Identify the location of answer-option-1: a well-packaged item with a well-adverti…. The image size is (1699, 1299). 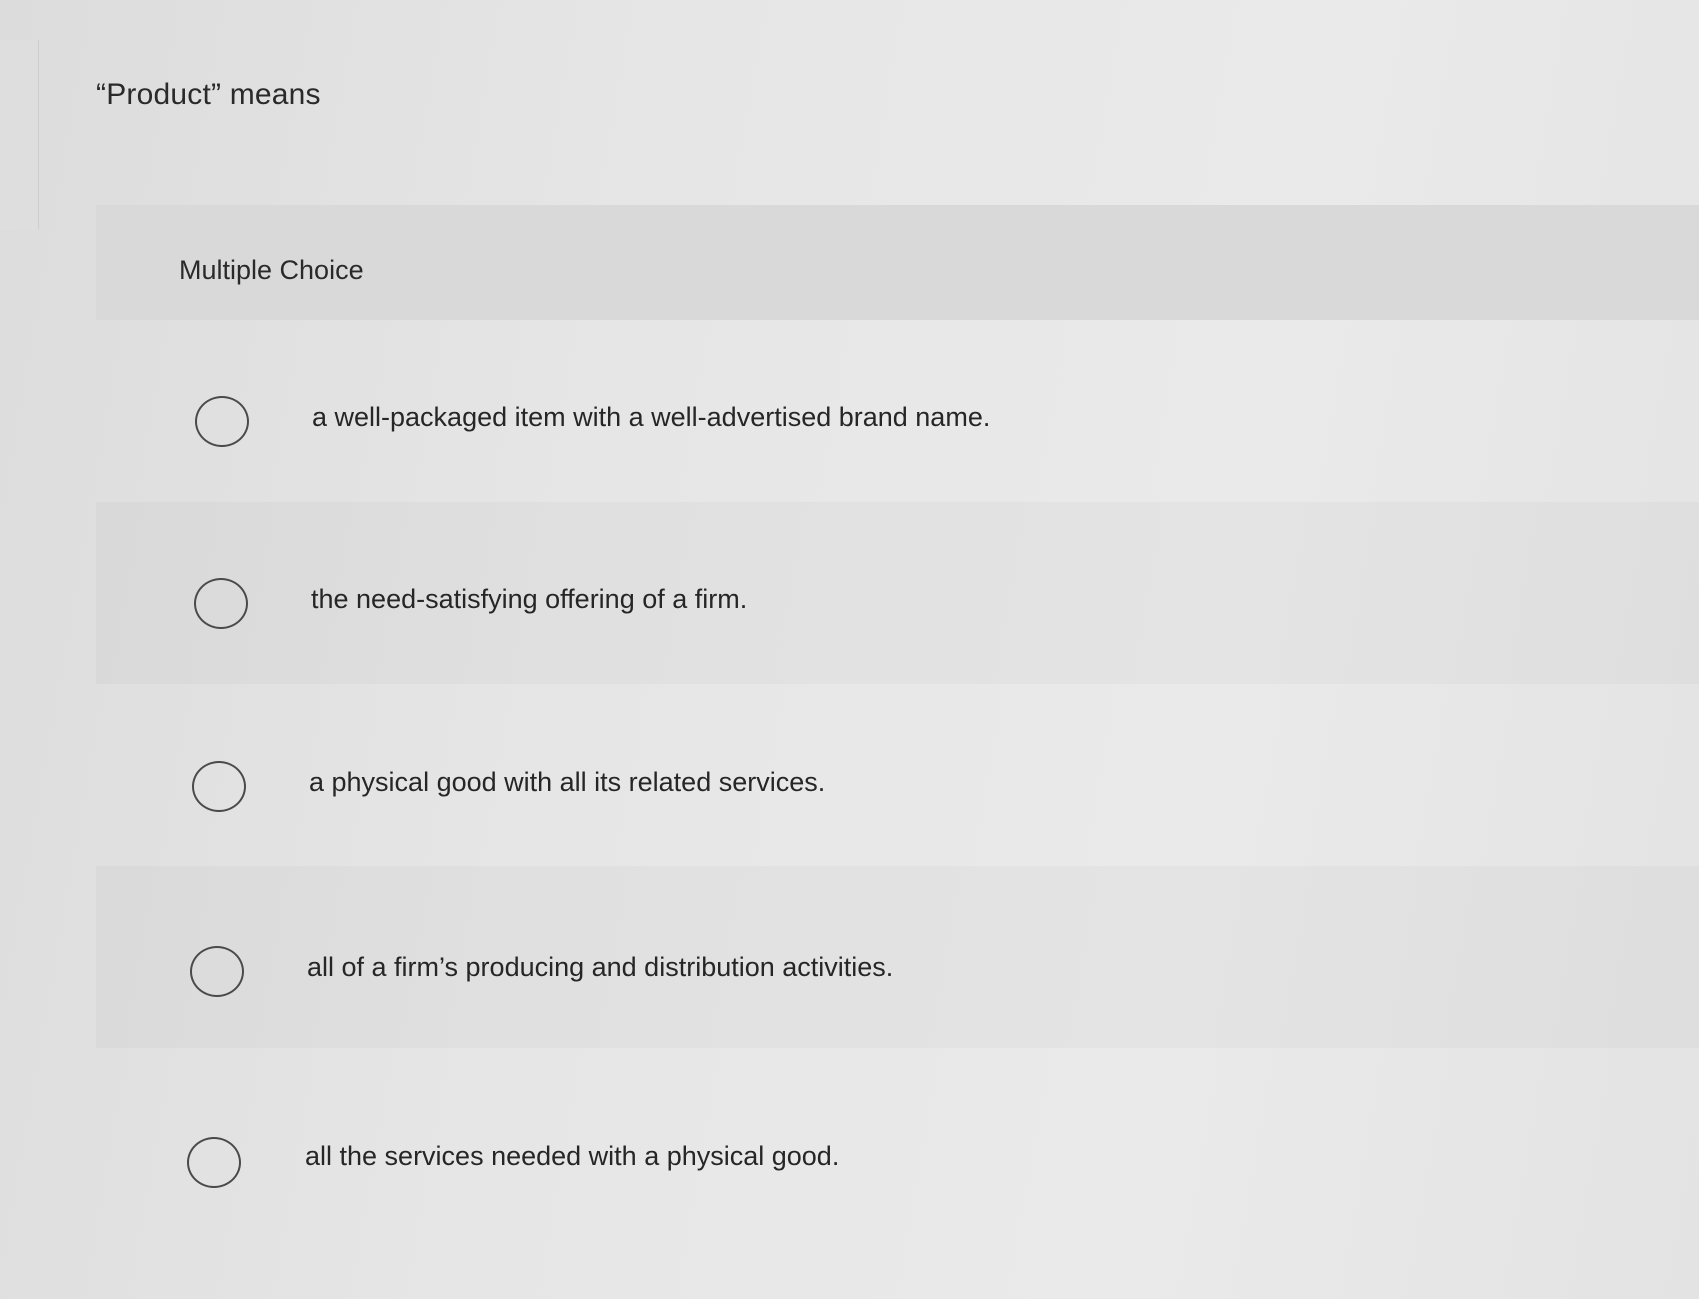
(897, 411).